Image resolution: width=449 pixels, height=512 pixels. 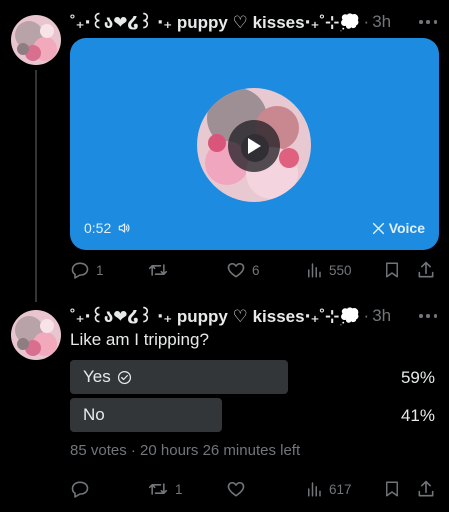 What do you see at coordinates (124, 377) in the screenshot?
I see `check-circle-icon` at bounding box center [124, 377].